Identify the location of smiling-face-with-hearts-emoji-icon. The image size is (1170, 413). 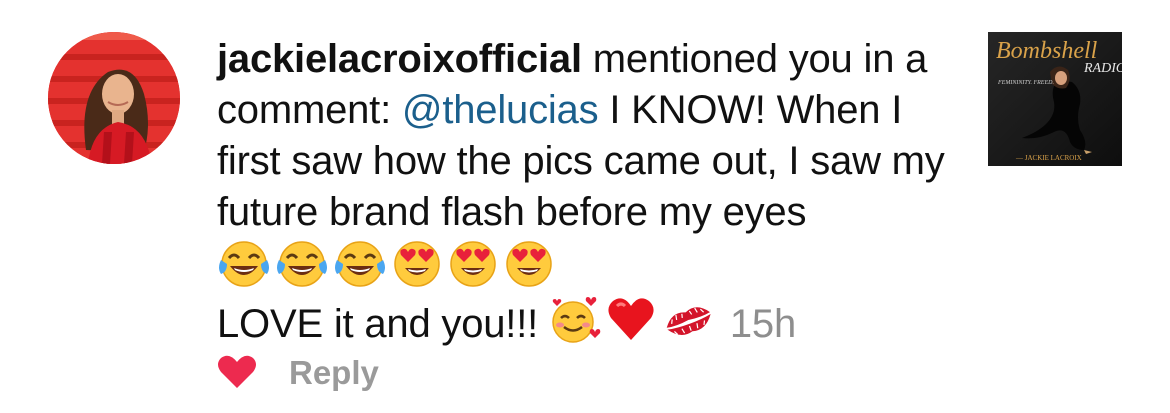
(575, 319).